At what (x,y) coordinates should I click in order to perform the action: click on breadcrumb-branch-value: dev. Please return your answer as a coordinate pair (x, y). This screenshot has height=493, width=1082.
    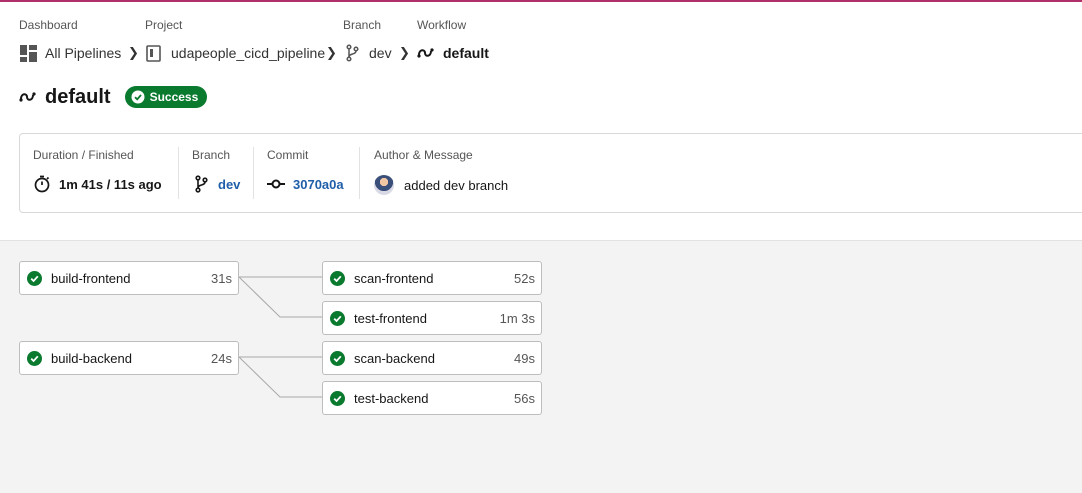
    Looking at the image, I should click on (380, 53).